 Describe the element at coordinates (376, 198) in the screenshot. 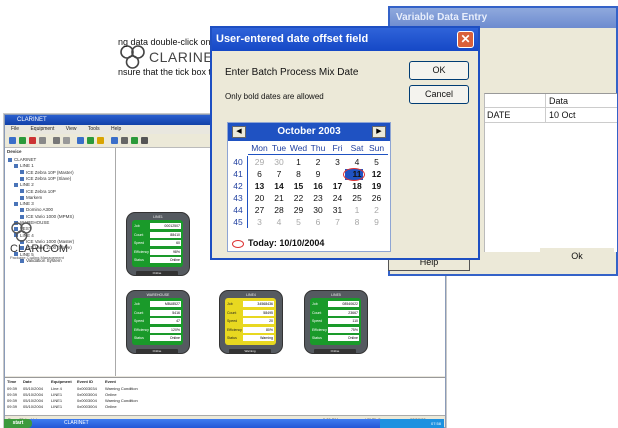

I see `calendar-day: 26` at that location.